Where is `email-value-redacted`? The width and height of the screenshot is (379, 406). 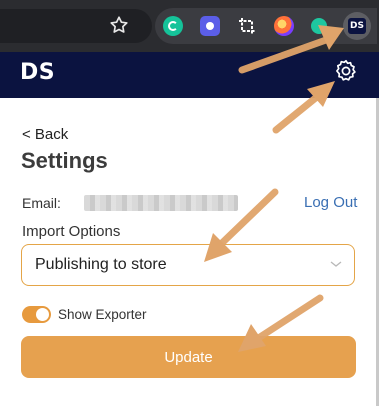
email-value-redacted is located at coordinates (161, 203).